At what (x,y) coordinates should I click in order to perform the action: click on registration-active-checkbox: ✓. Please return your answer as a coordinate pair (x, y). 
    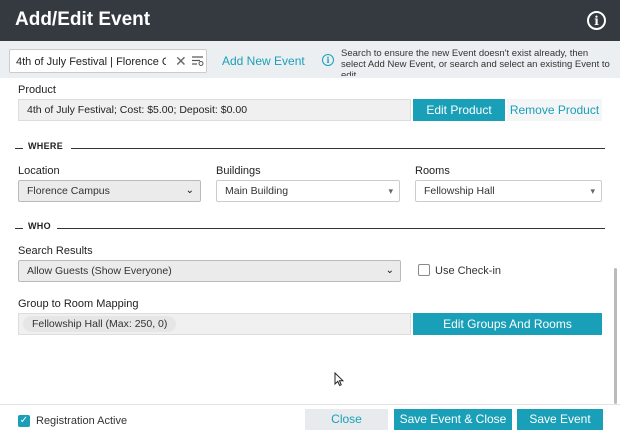
    Looking at the image, I should click on (24, 421).